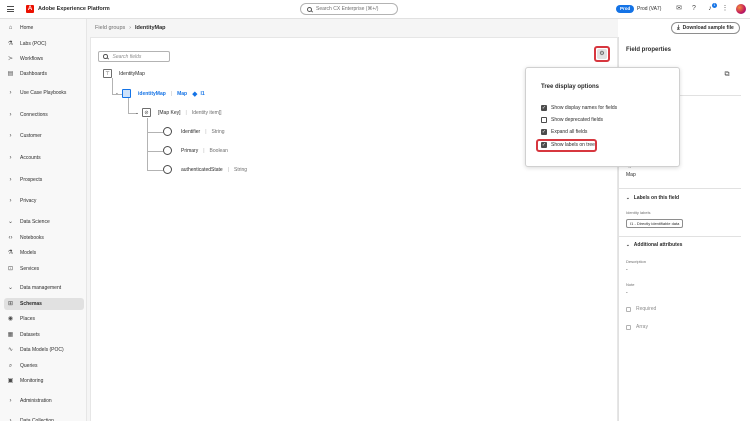 The height and width of the screenshot is (421, 750). I want to click on sidebar-item-services: ⊡ Services, so click(43, 269).